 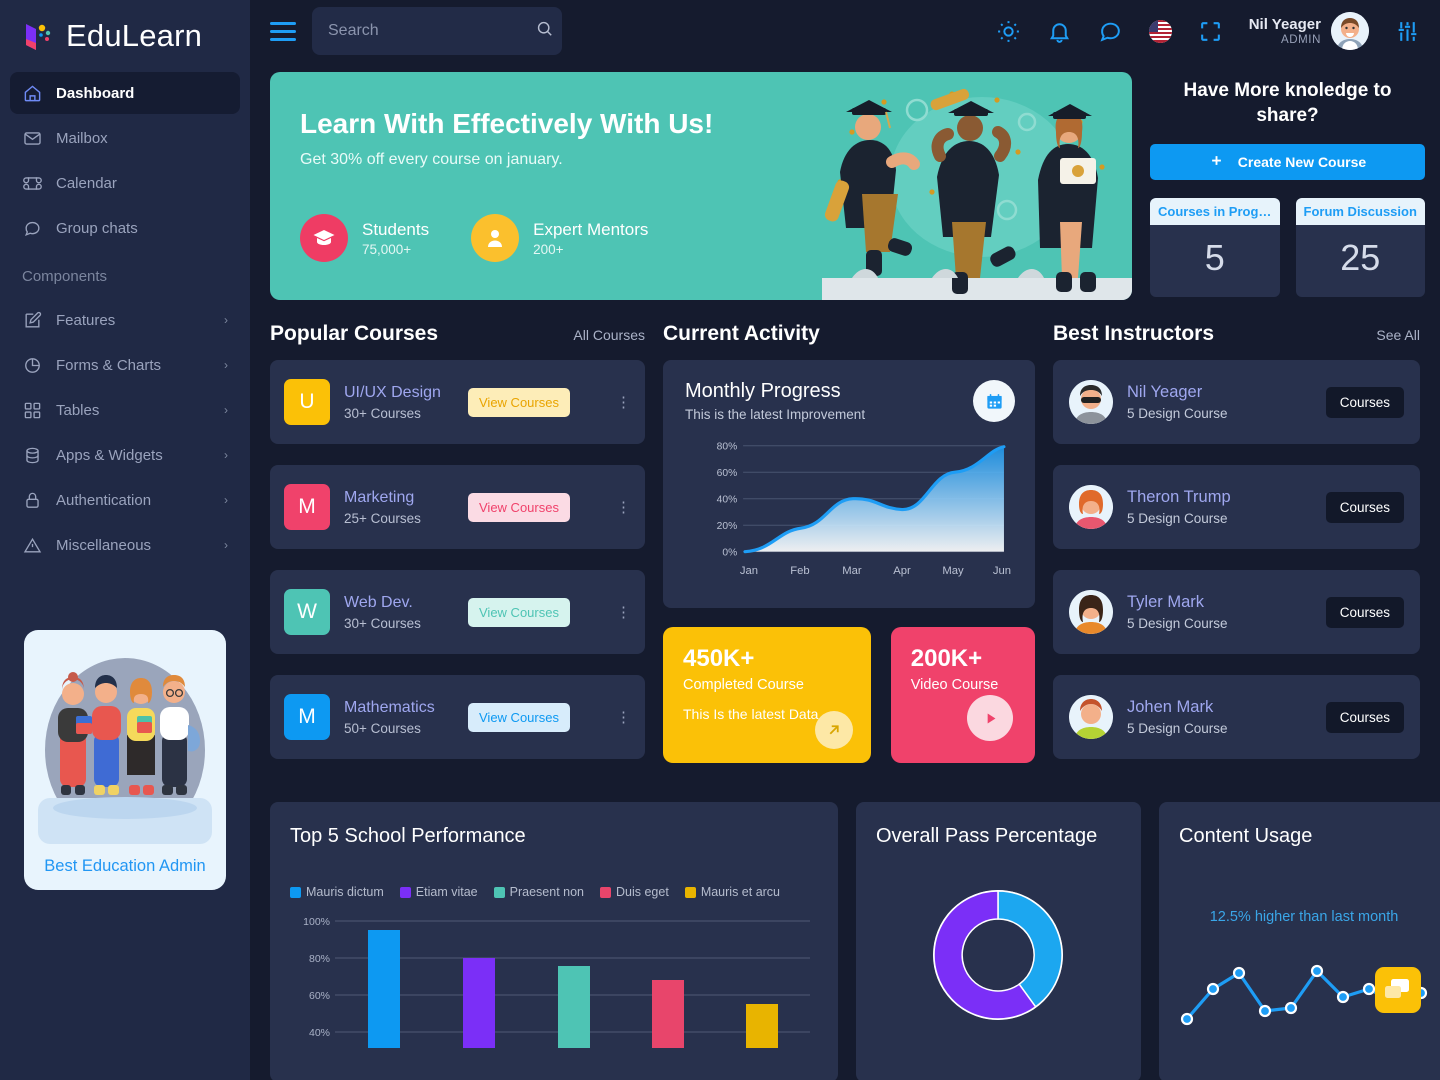 I want to click on search-input, so click(x=431, y=31).